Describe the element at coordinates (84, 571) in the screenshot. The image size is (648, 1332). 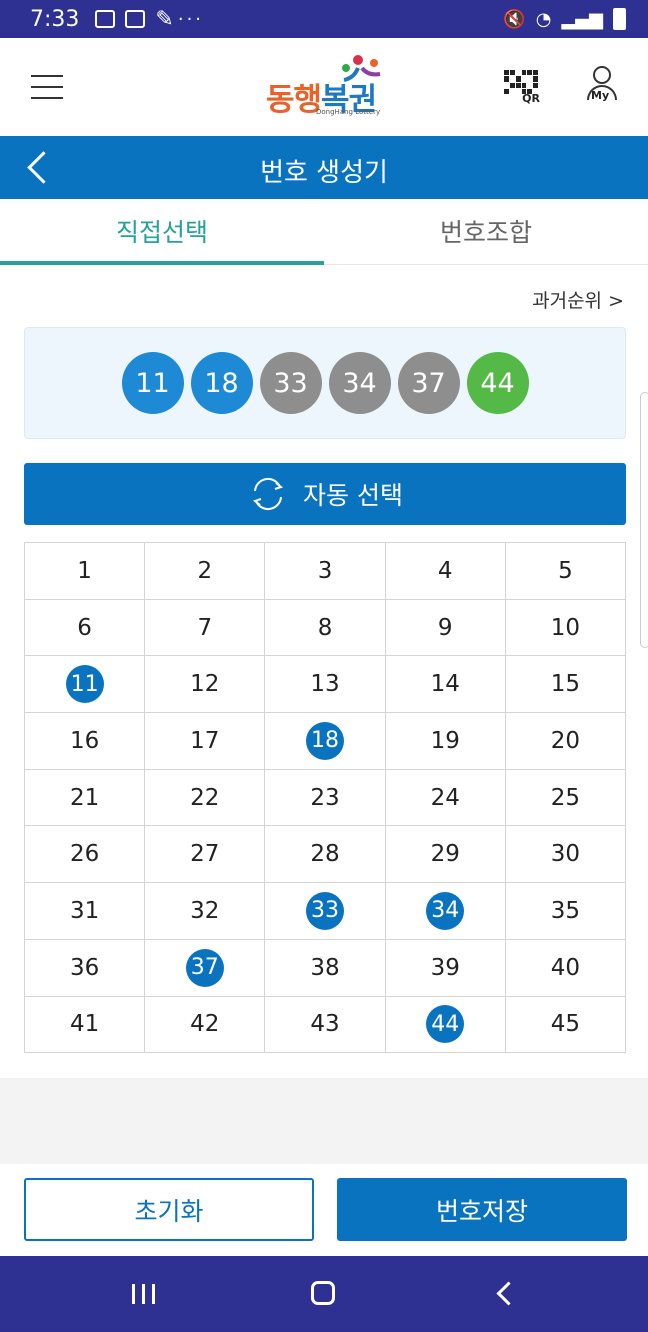
I see `number-cell: 1` at that location.